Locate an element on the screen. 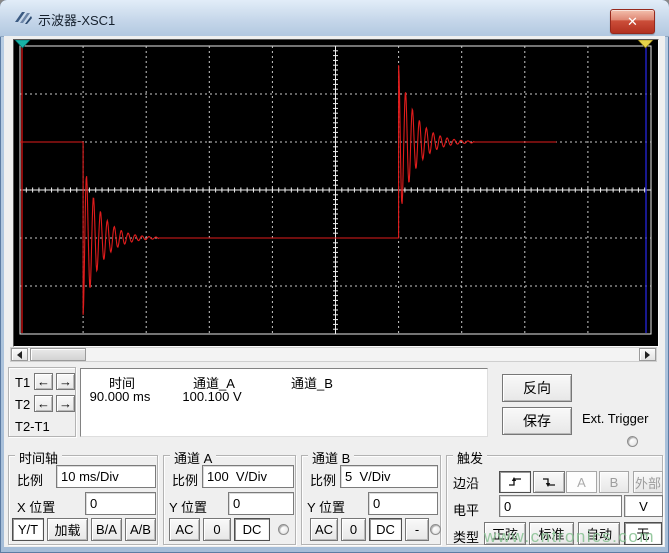 Image resolution: width=669 pixels, height=553 pixels. timebase-panel: 时间轴 比例 10 ms/Div X 位置 0 Y/T 加载 B/A A/B is located at coordinates (83, 496).